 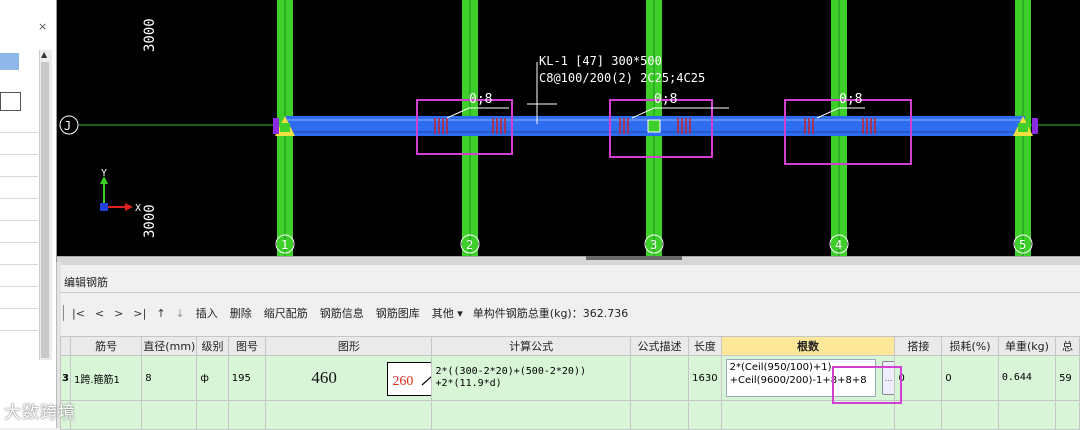 I want to click on bar-no-cell: 1跨.箍筋1, so click(x=106, y=378).